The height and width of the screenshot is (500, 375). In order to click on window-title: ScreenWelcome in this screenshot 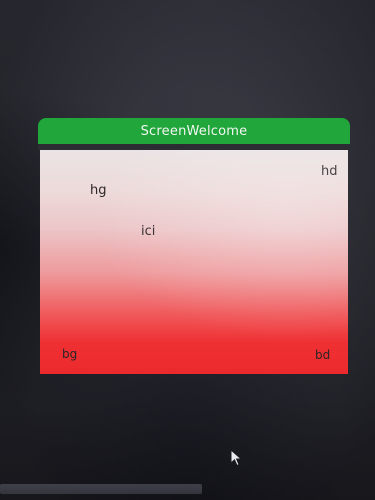, I will do `click(194, 131)`.